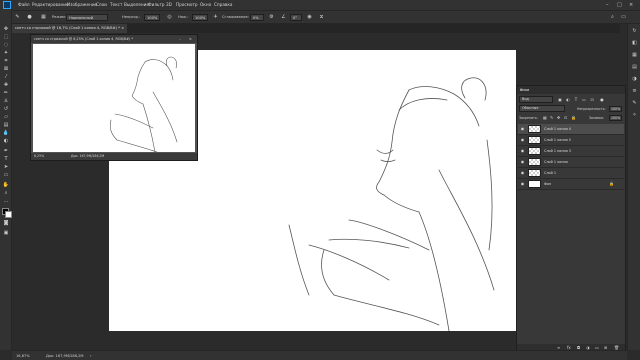 The height and width of the screenshot is (360, 640). I want to click on filter-type-icon: T, so click(576, 99).